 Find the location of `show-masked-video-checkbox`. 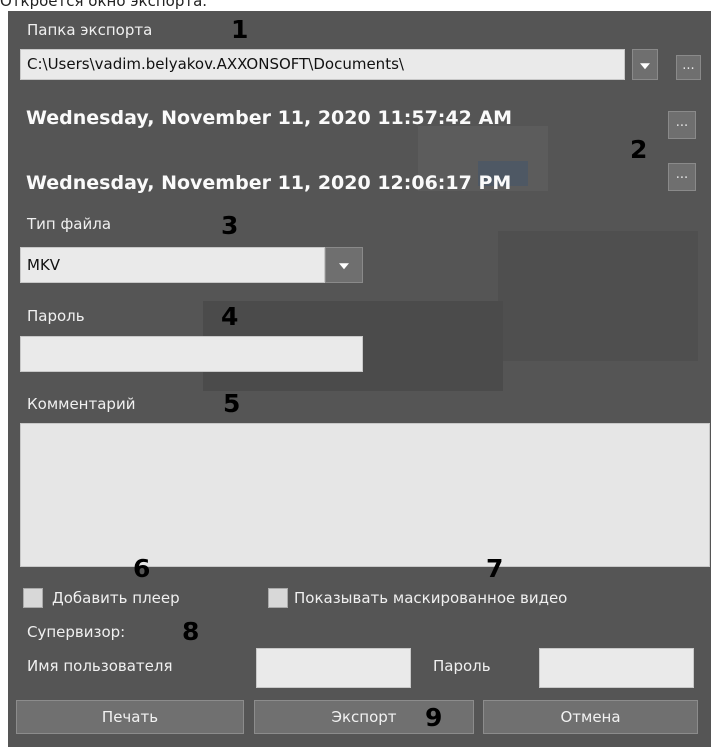

show-masked-video-checkbox is located at coordinates (278, 598).